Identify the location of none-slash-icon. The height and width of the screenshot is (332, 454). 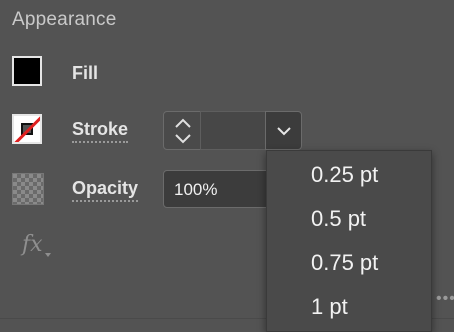
(27, 129).